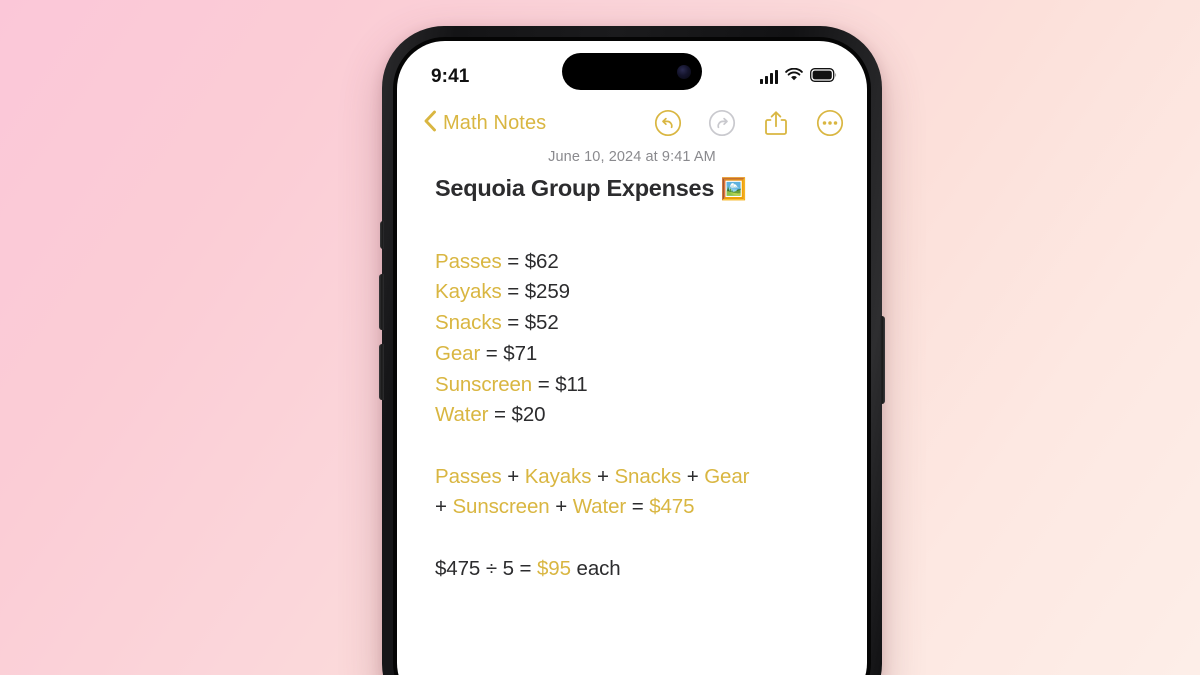 This screenshot has width=1200, height=675. What do you see at coordinates (450, 76) in the screenshot?
I see `status-time: 9:41` at bounding box center [450, 76].